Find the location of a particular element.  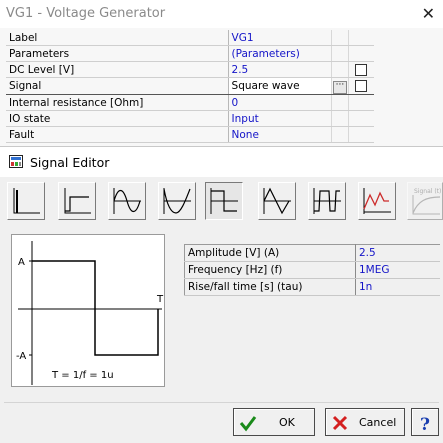

dialog-title: Signal Editor is located at coordinates (70, 162).